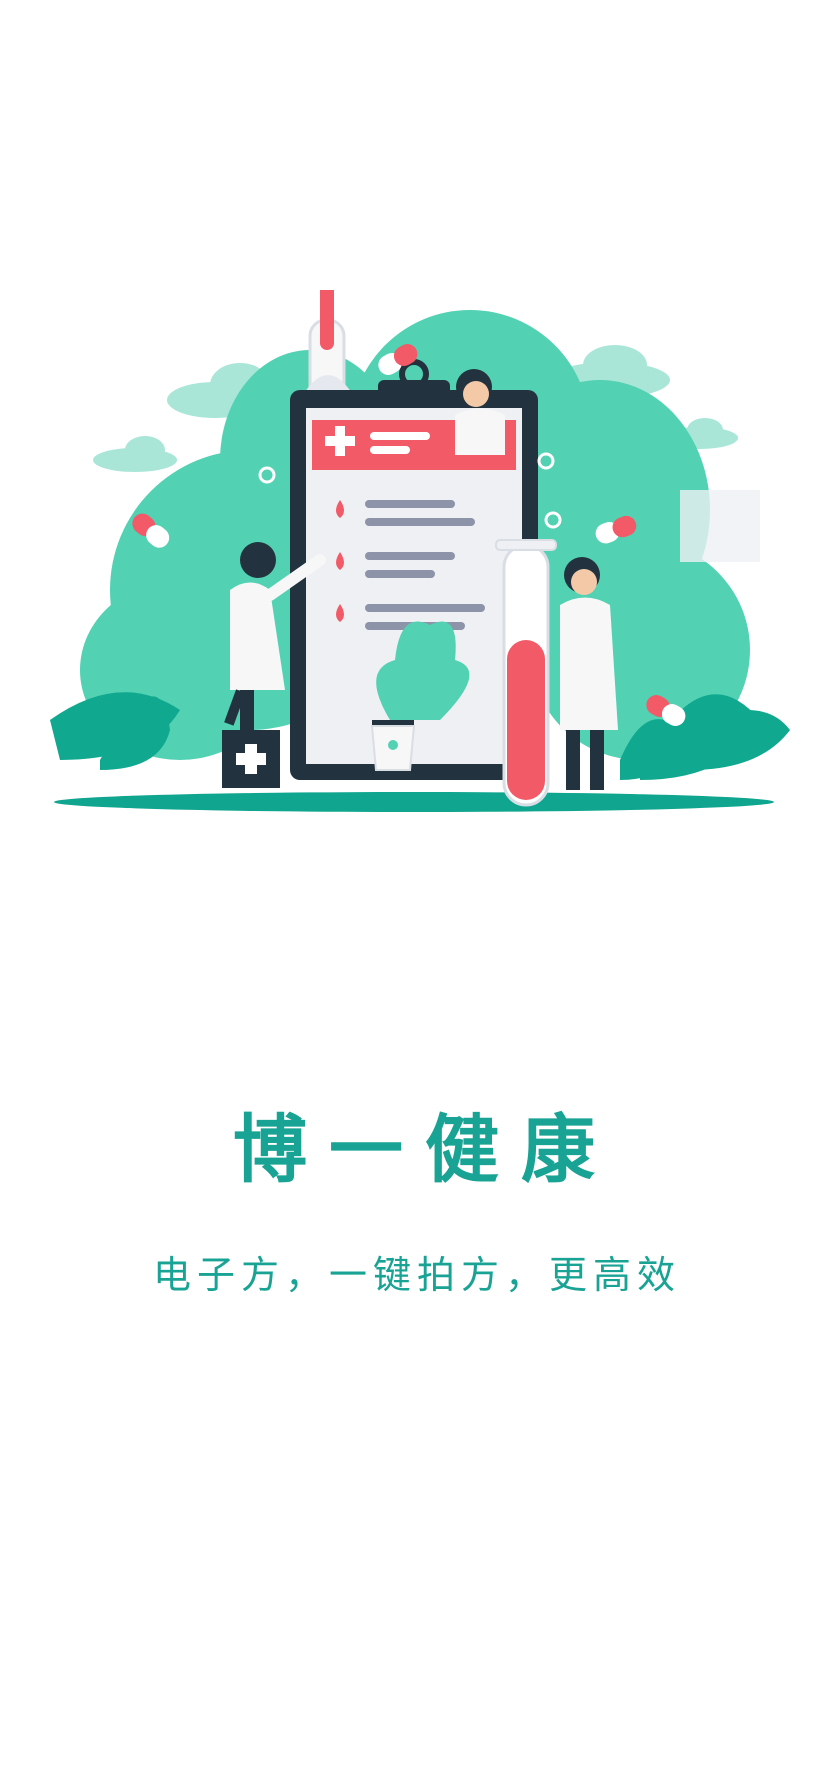 This screenshot has width=828, height=1792. What do you see at coordinates (526, 673) in the screenshot?
I see `test-tube-icon` at bounding box center [526, 673].